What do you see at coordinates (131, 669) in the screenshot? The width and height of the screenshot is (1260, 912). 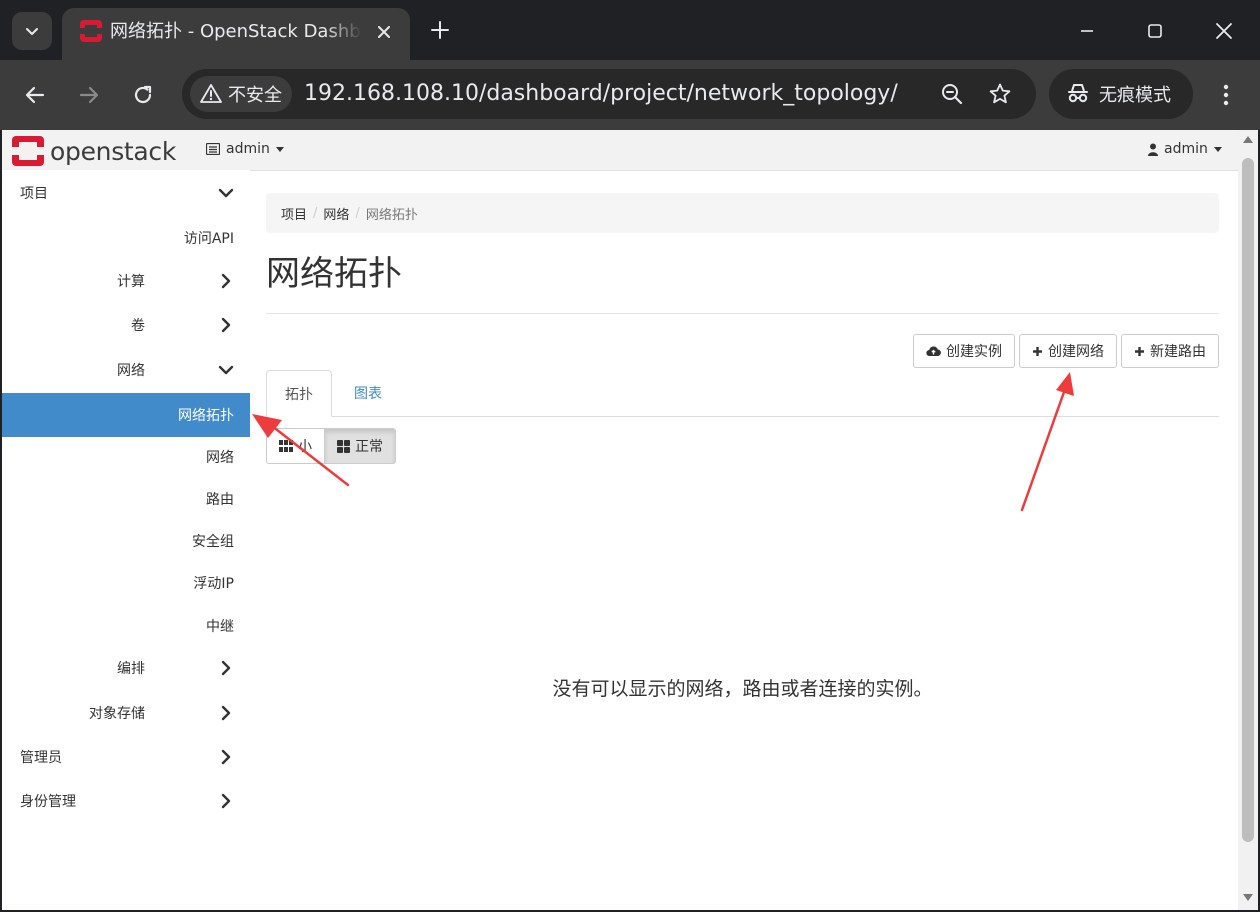 I see `sidebar-item-label: 编排` at bounding box center [131, 669].